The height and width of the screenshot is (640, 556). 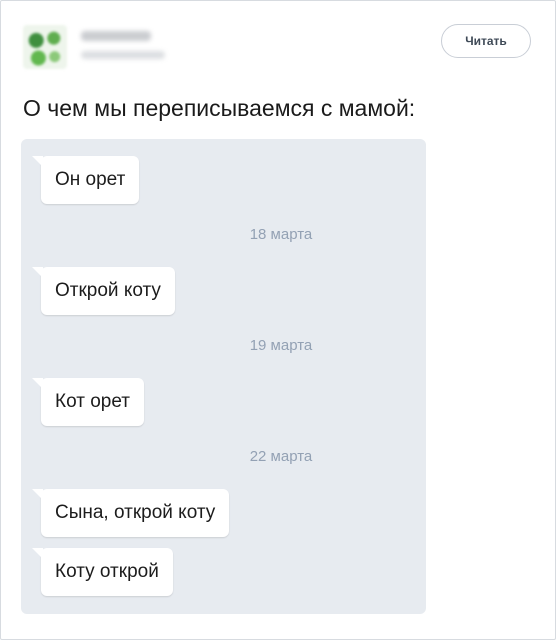 I want to click on message-bubble: Коту открой, so click(x=102, y=572).